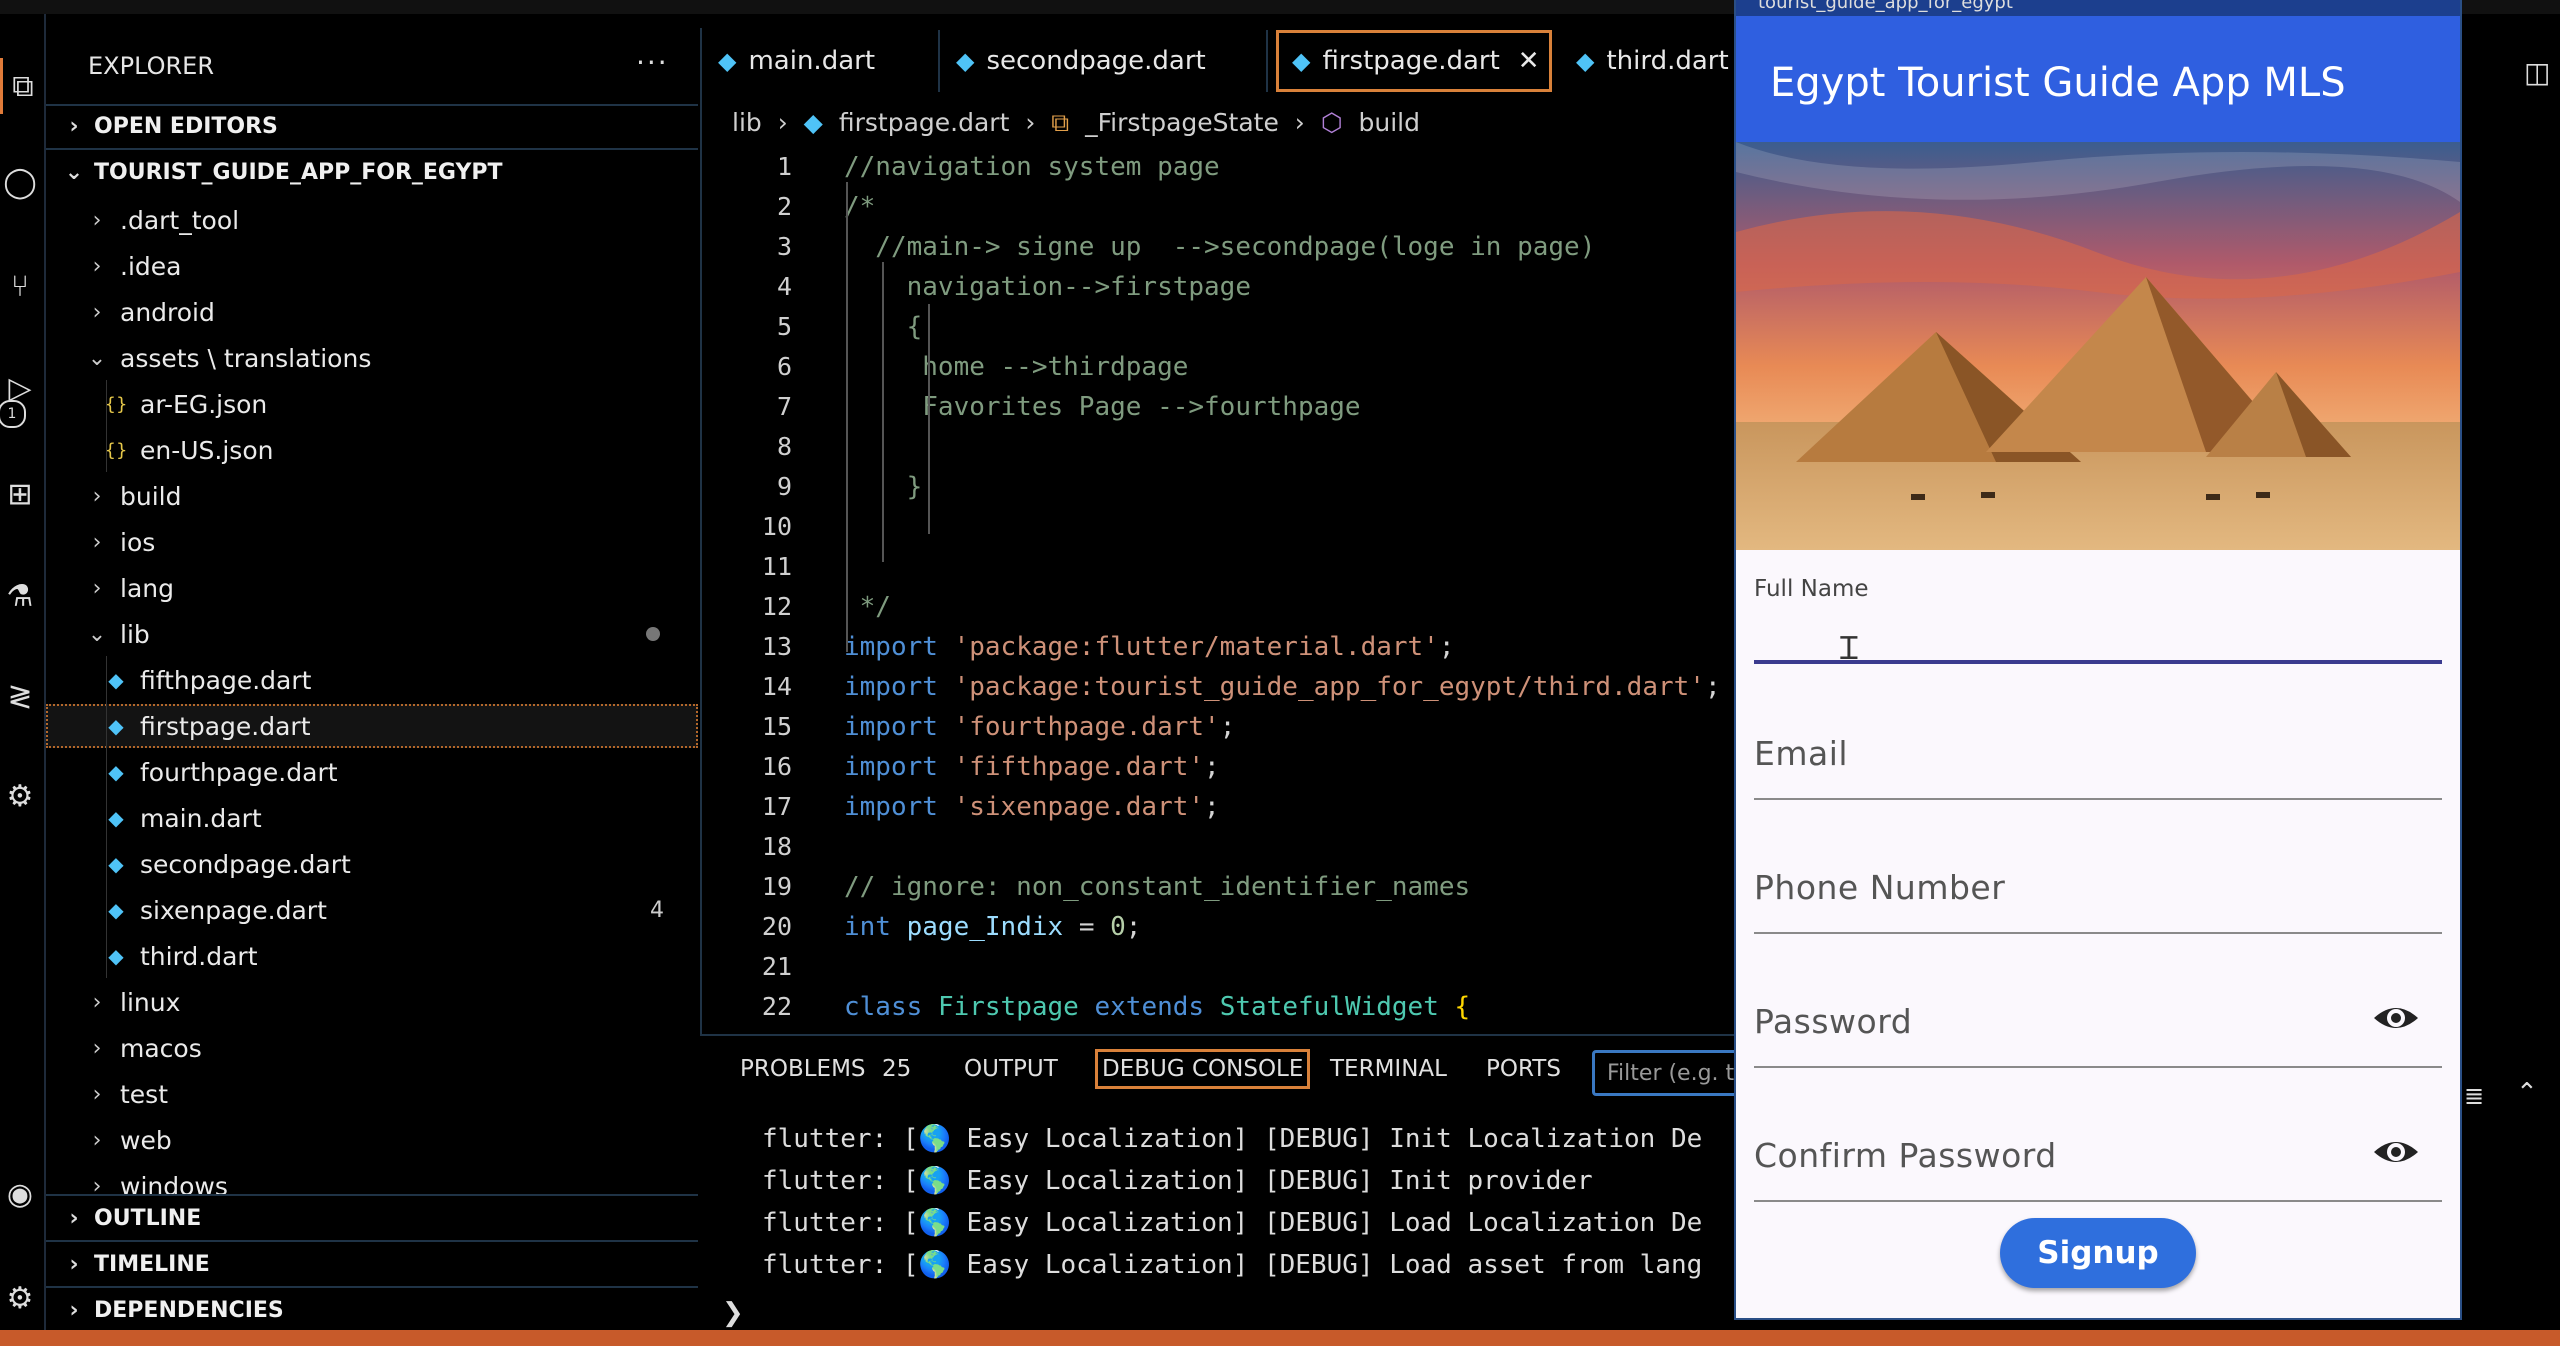 This screenshot has width=2560, height=1346. What do you see at coordinates (2537, 72) in the screenshot?
I see `split-editor-icon: ◫` at bounding box center [2537, 72].